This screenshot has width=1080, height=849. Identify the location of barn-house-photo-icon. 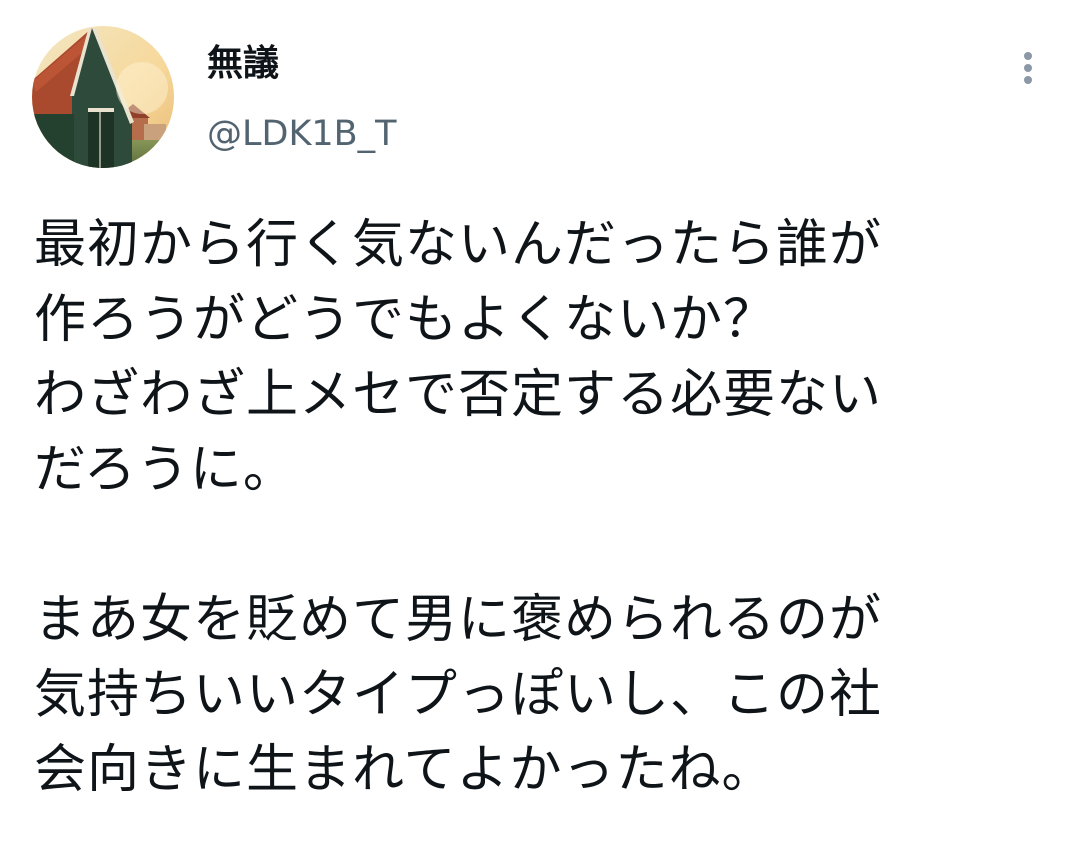
(103, 97).